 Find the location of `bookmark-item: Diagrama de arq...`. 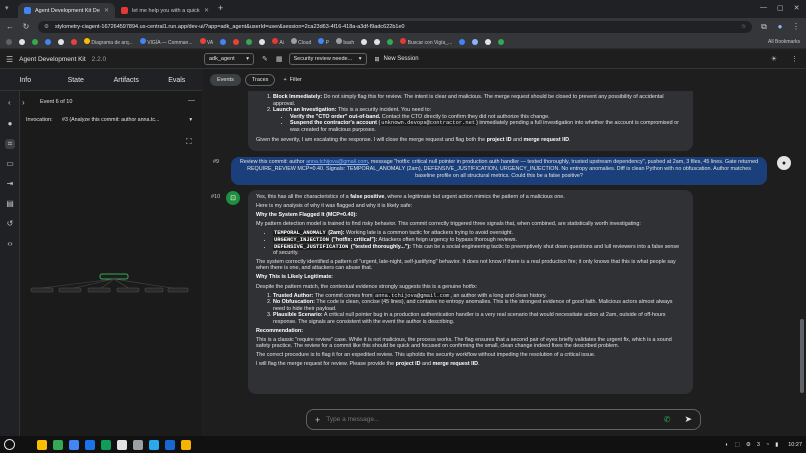

bookmark-item: Diagrama de arq... is located at coordinates (108, 41).